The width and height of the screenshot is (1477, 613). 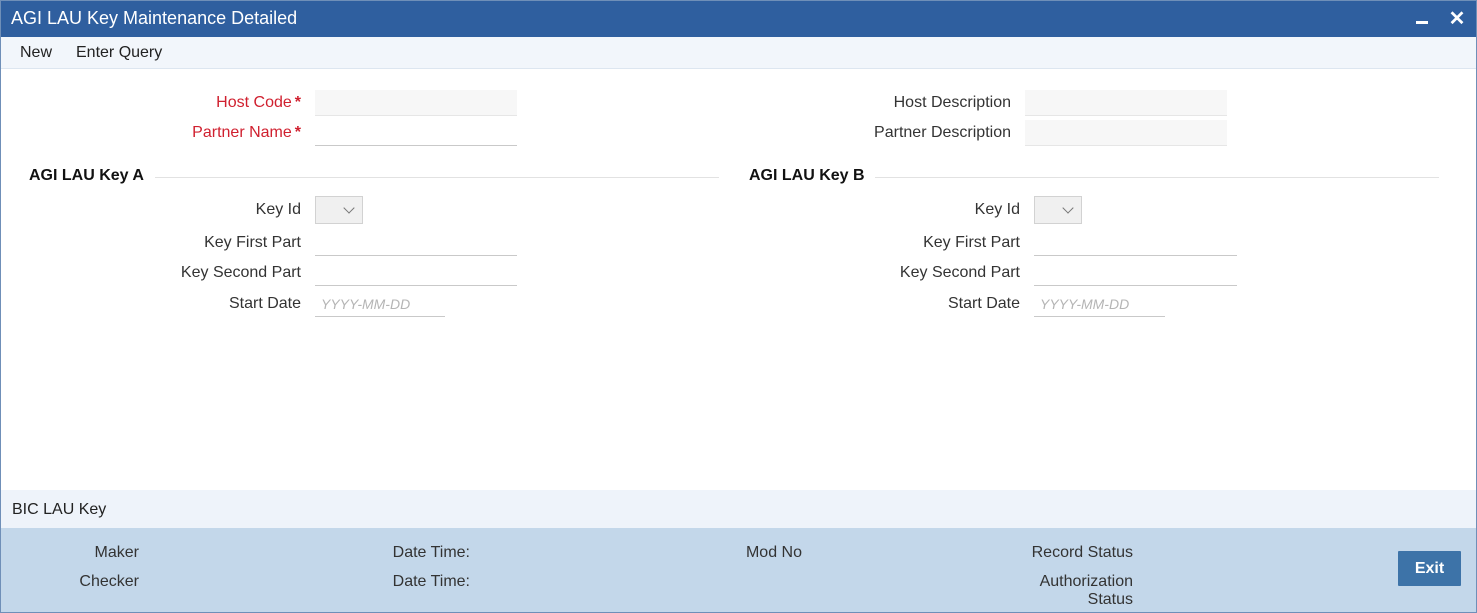 I want to click on key-b-second-part-label: Key Second Part, so click(x=959, y=272).